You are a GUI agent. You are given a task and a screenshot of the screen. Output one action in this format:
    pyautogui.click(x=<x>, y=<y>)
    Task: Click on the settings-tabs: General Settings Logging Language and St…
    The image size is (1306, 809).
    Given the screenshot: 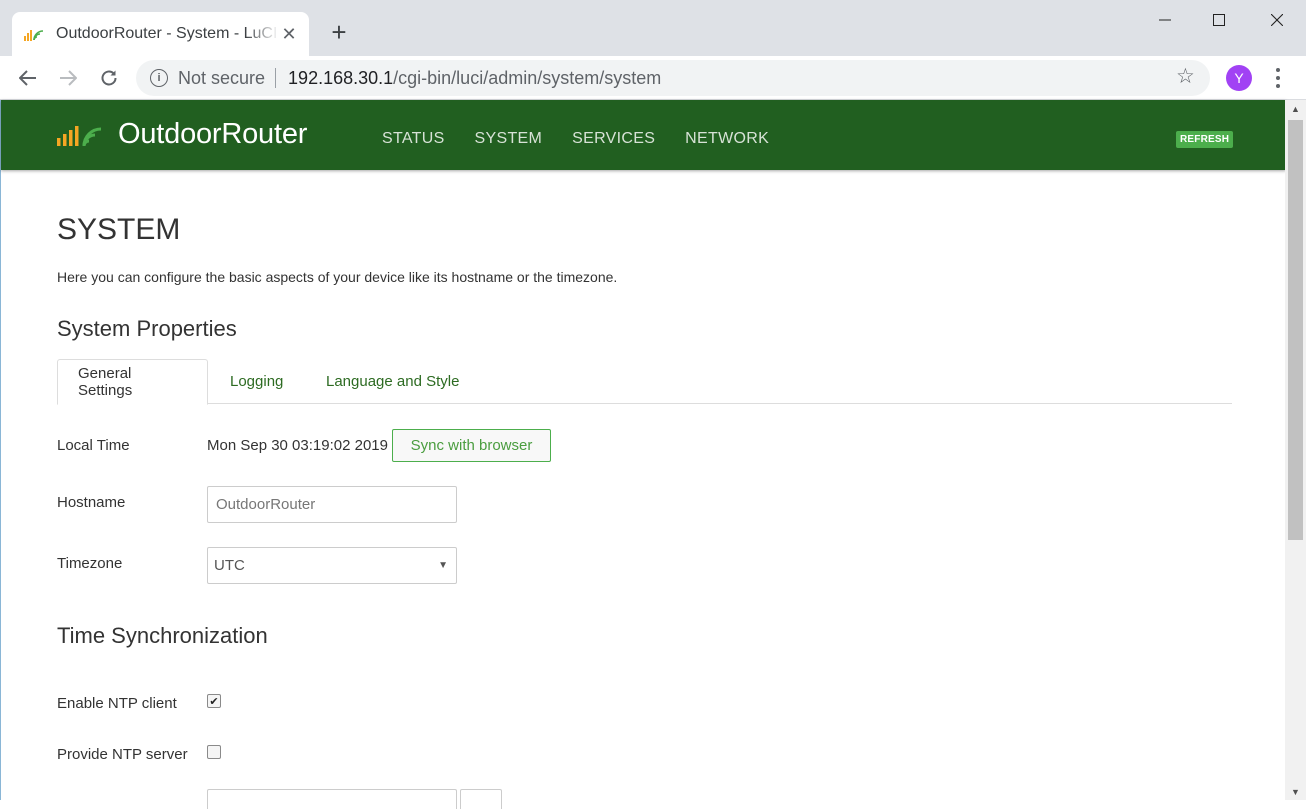 What is the action you would take?
    pyautogui.click(x=644, y=382)
    